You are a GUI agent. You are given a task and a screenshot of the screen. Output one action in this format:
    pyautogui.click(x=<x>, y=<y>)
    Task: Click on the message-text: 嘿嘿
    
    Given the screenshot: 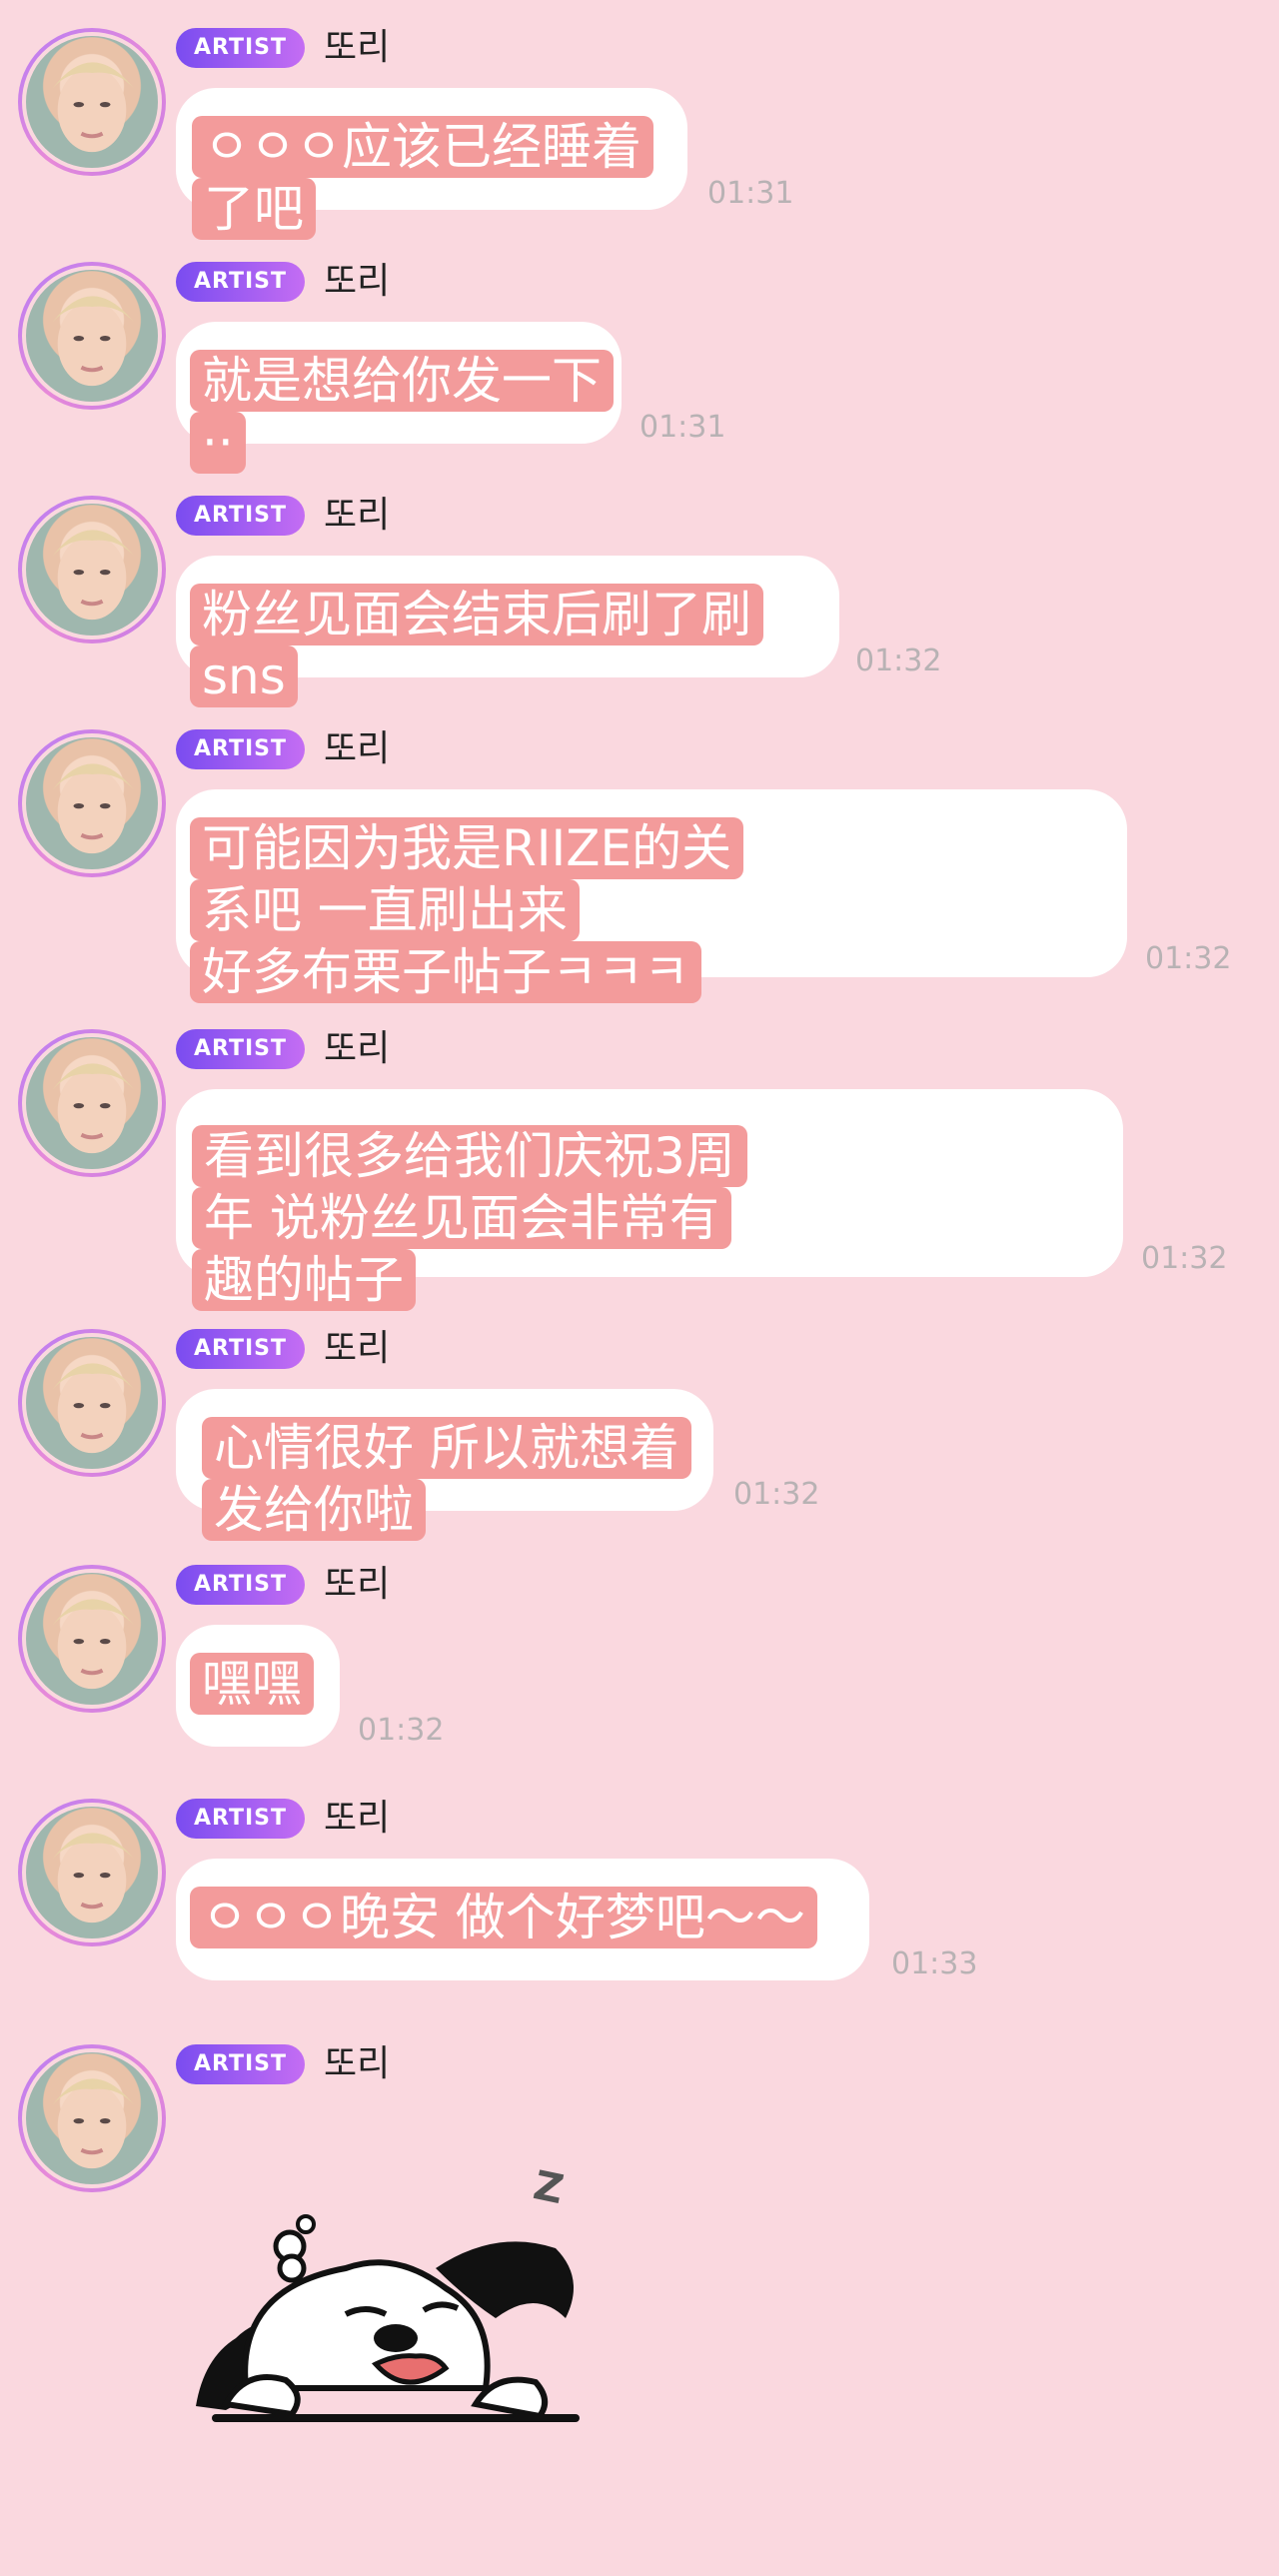 What is the action you would take?
    pyautogui.click(x=252, y=1684)
    